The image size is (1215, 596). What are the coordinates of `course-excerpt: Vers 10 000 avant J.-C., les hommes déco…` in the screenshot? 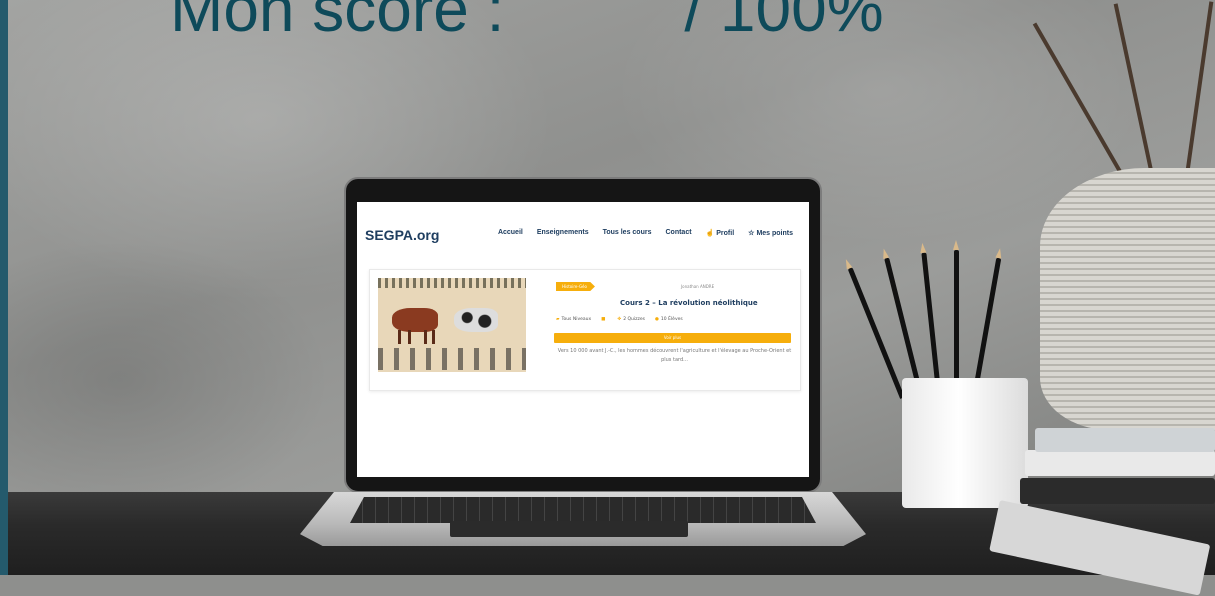 It's located at (674, 355).